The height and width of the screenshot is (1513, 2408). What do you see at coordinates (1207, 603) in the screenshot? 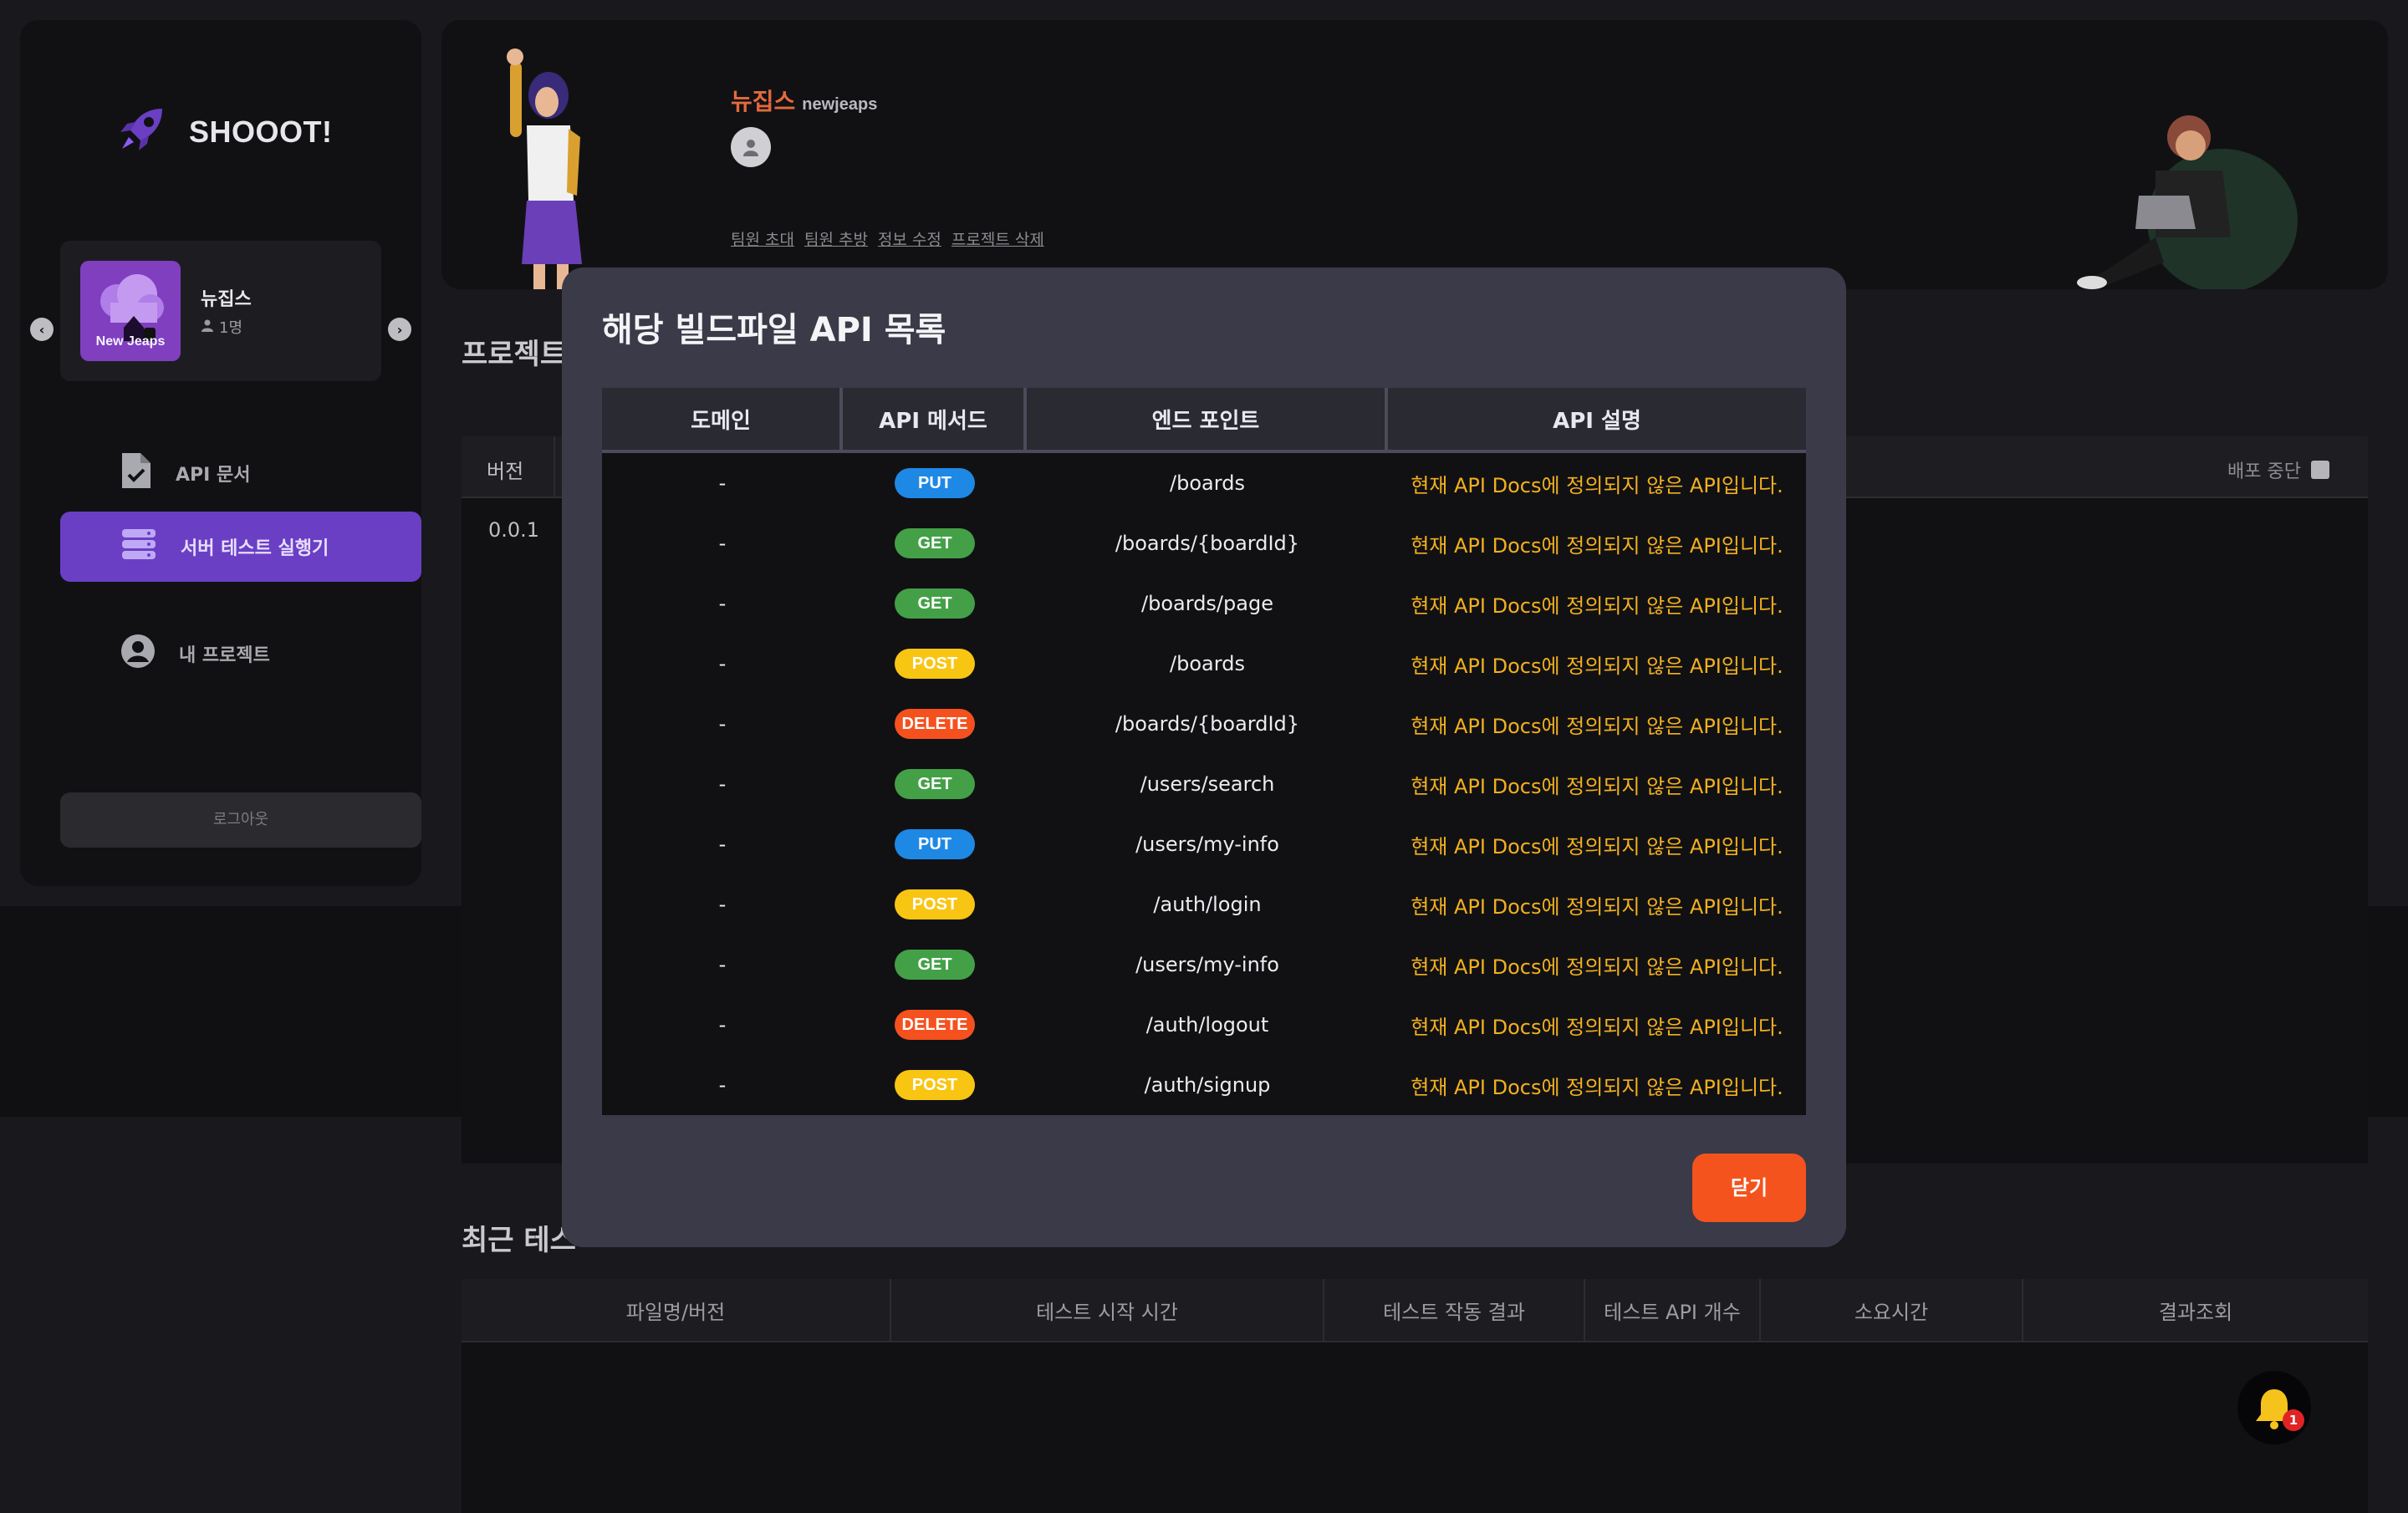
I see `endpoint-cell: /boards/page` at bounding box center [1207, 603].